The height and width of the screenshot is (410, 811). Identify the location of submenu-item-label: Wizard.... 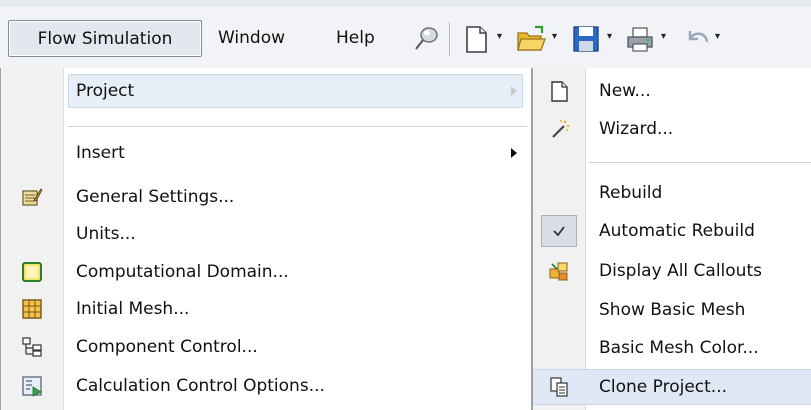
(636, 129).